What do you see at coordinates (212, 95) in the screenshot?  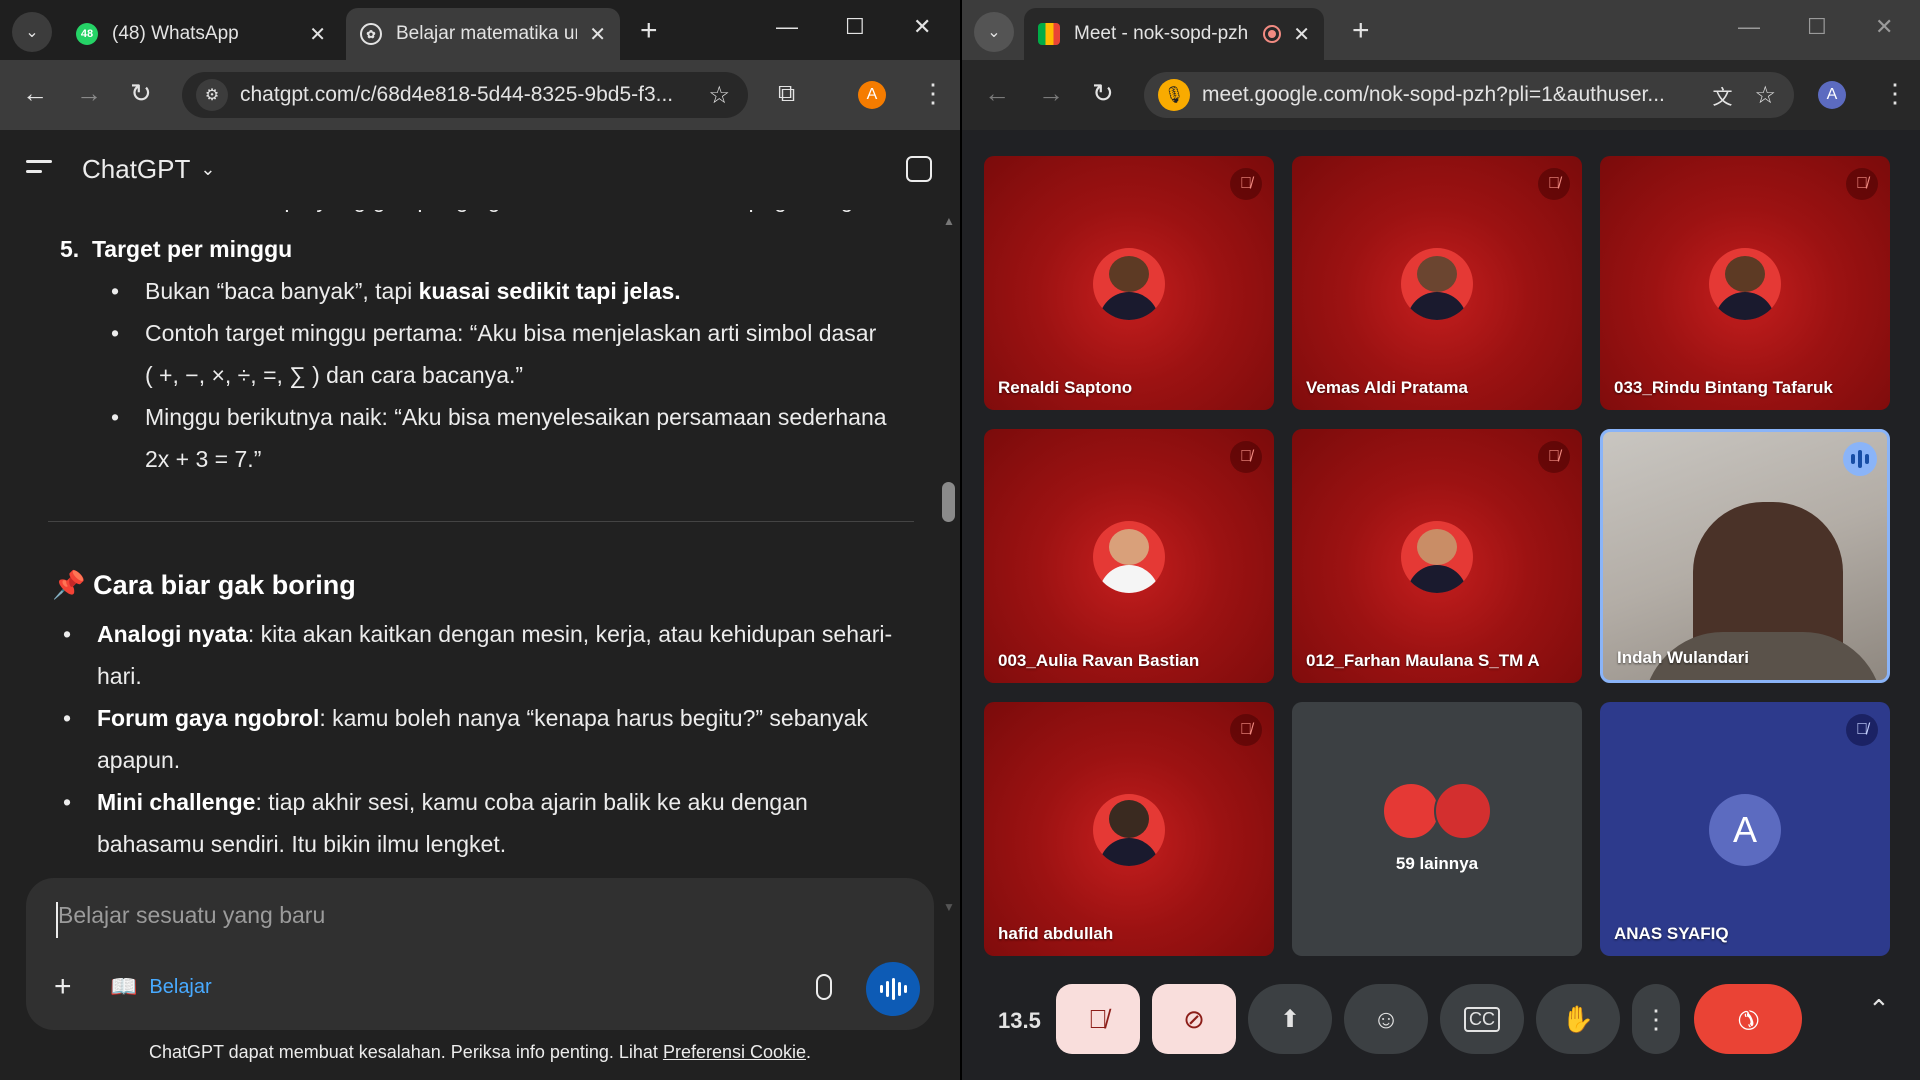 I see `site-settings-icon: ⚙` at bounding box center [212, 95].